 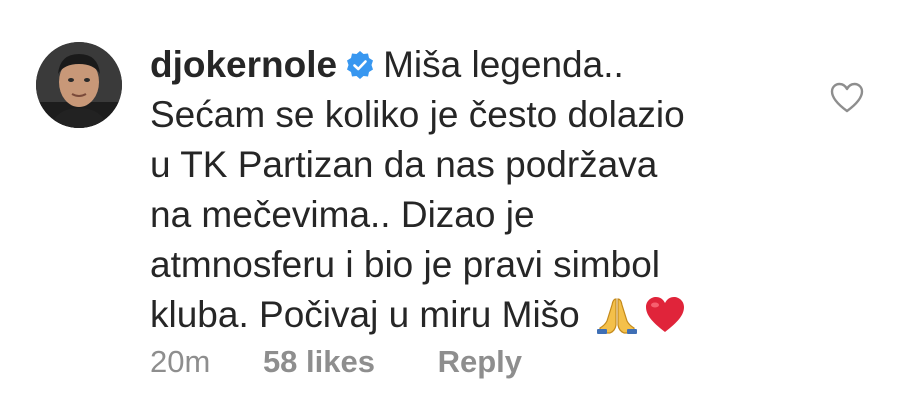 What do you see at coordinates (180, 361) in the screenshot?
I see `timestamp: 20m` at bounding box center [180, 361].